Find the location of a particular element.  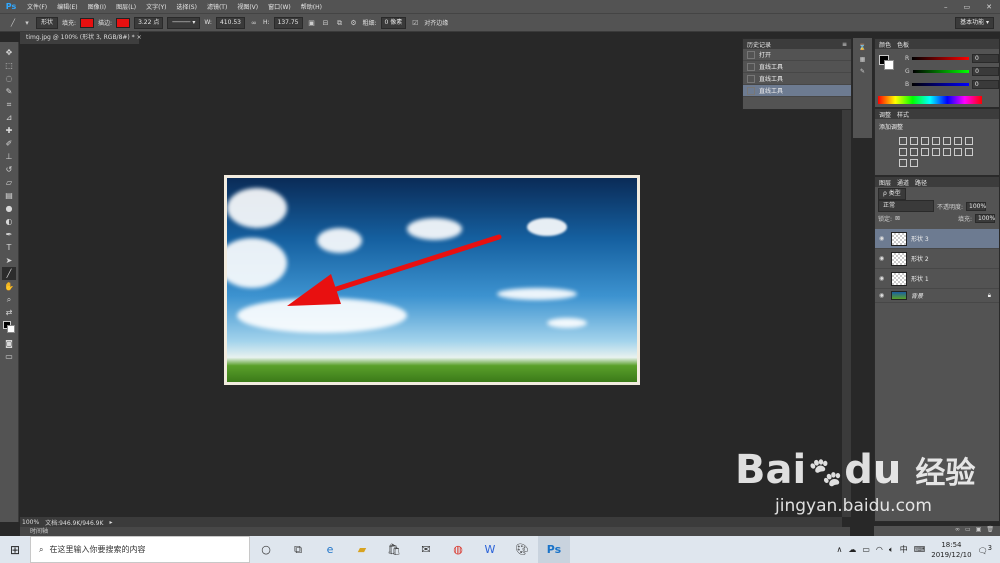

curves-icon is located at coordinates (925, 141).